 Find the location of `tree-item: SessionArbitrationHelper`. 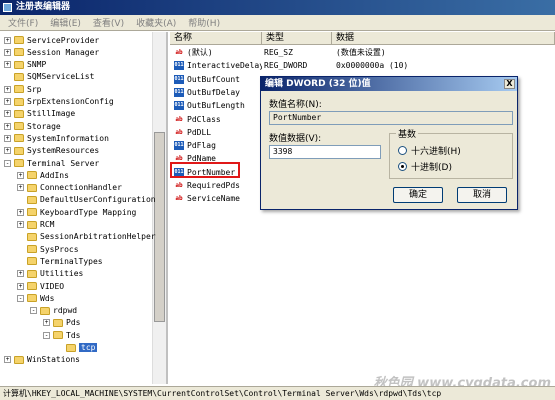

tree-item: SessionArbitrationHelper is located at coordinates (86, 237).